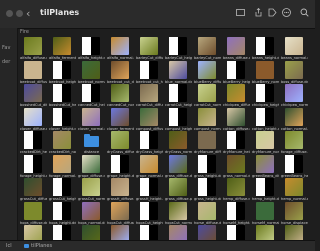 The width and height of the screenshot is (320, 251). Describe the element at coordinates (265, 199) in the screenshot. I see `file-name-label: hemp_height.dds` at that location.